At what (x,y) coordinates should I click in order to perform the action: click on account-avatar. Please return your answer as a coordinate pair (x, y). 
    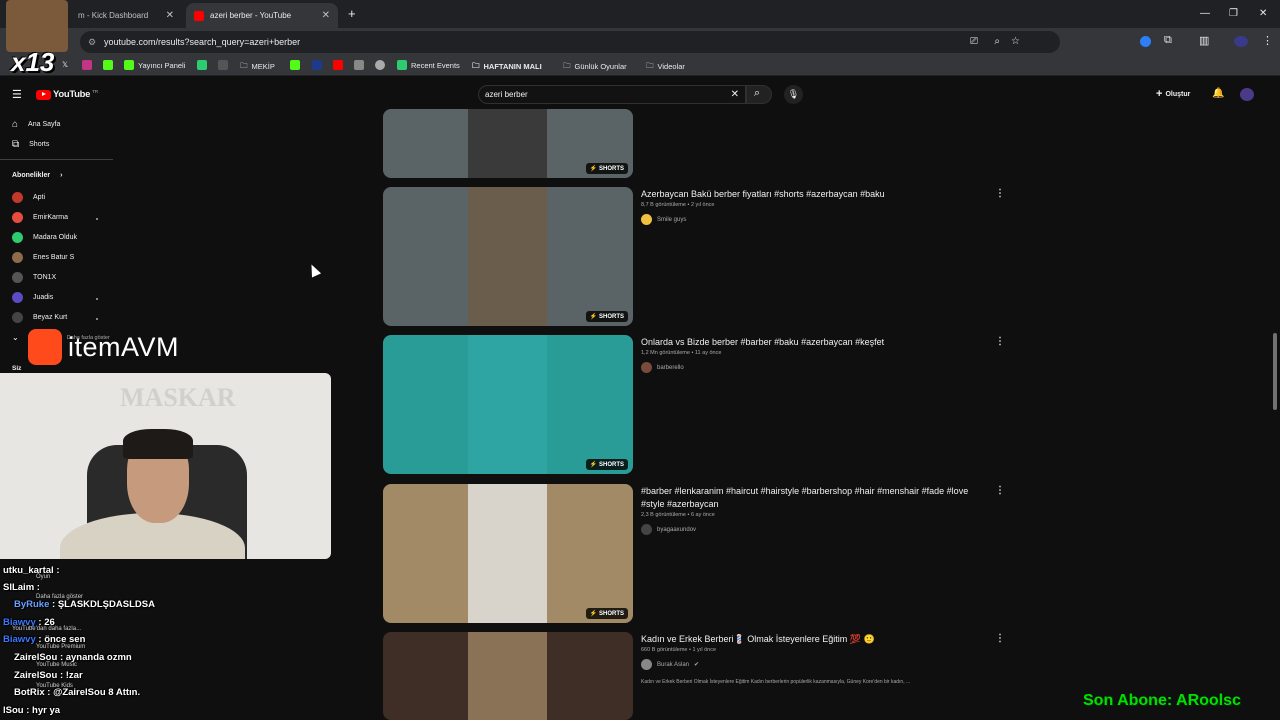
    Looking at the image, I should click on (1247, 94).